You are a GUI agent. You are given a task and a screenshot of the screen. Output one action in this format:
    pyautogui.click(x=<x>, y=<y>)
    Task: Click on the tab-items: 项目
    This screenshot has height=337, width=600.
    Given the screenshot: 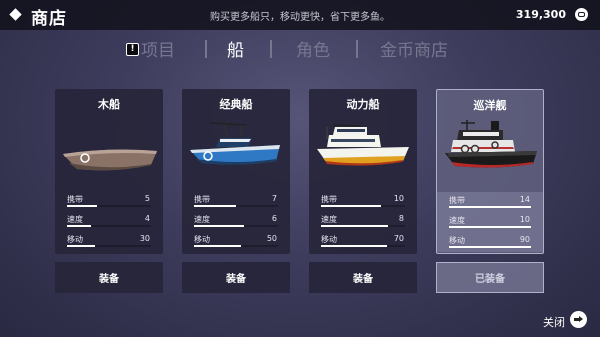 What is the action you would take?
    pyautogui.click(x=158, y=48)
    